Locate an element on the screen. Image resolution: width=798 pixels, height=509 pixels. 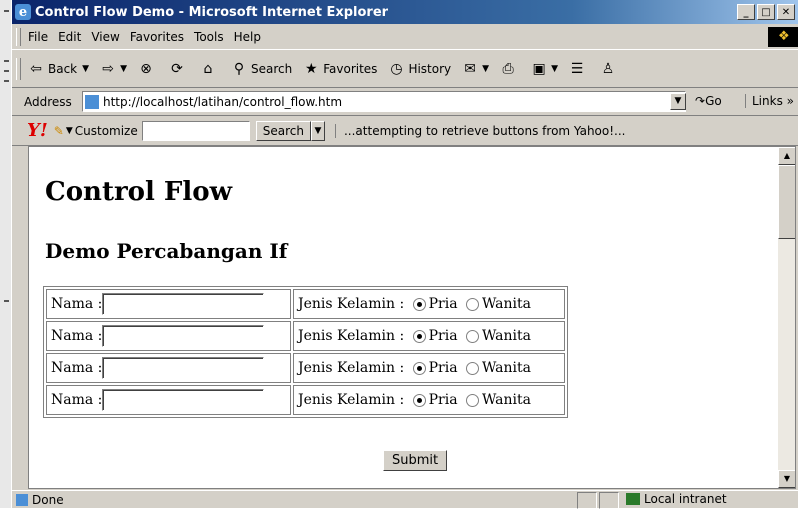
yahoo-search-button: Search is located at coordinates (283, 130).